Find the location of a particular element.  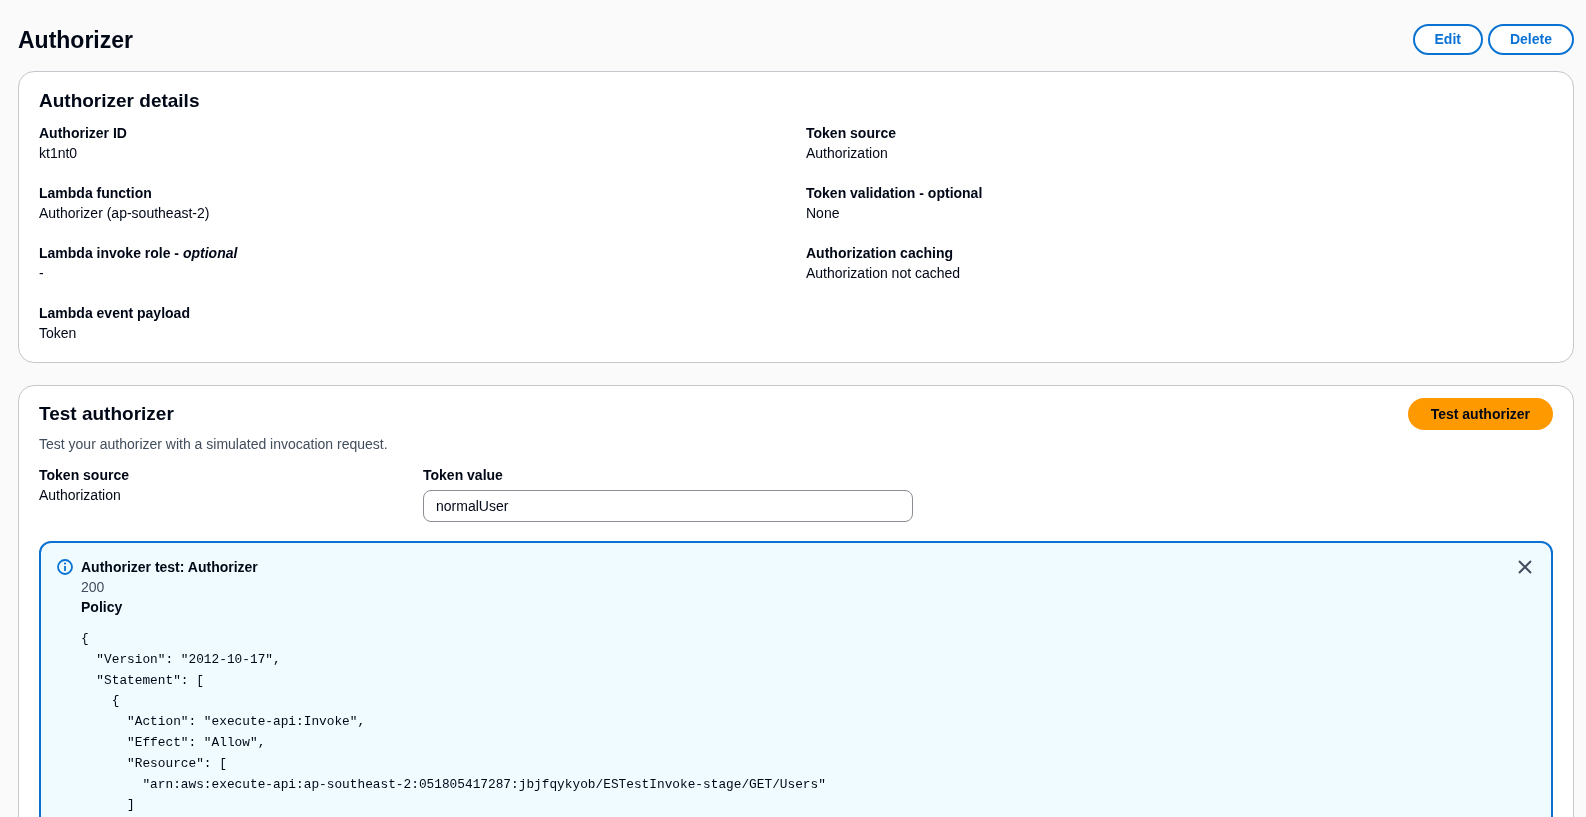

detail-label: Authorizer ID is located at coordinates (83, 133).